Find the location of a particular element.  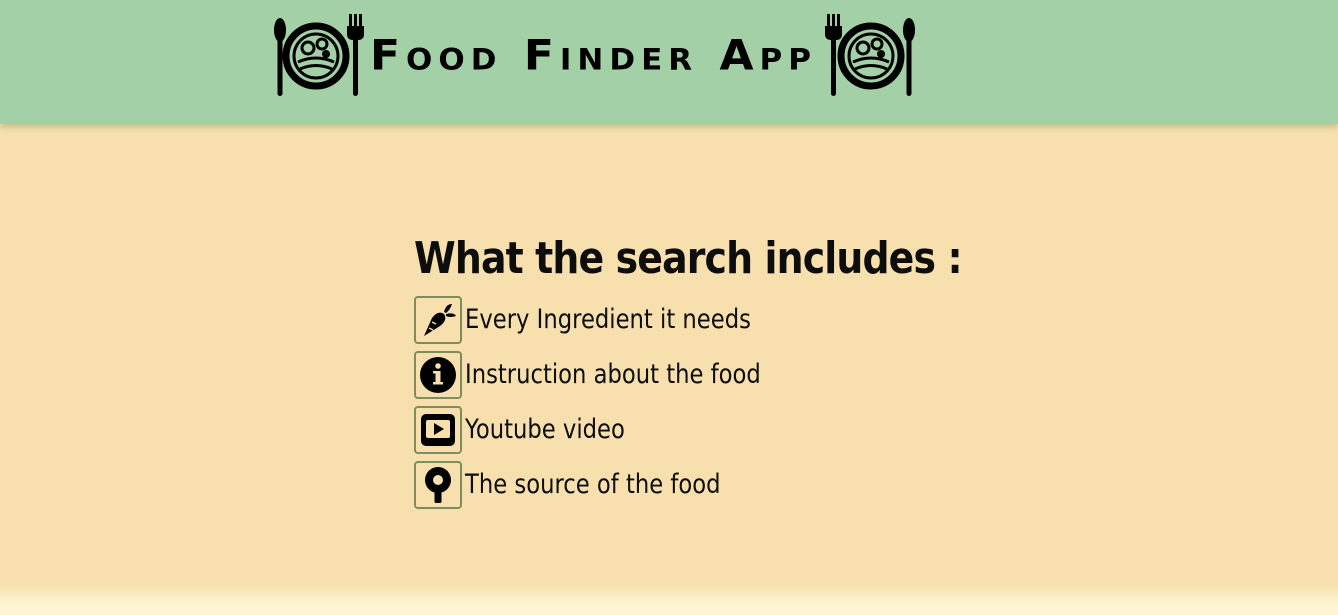

section-heading: What the search includes : is located at coordinates (688, 258).